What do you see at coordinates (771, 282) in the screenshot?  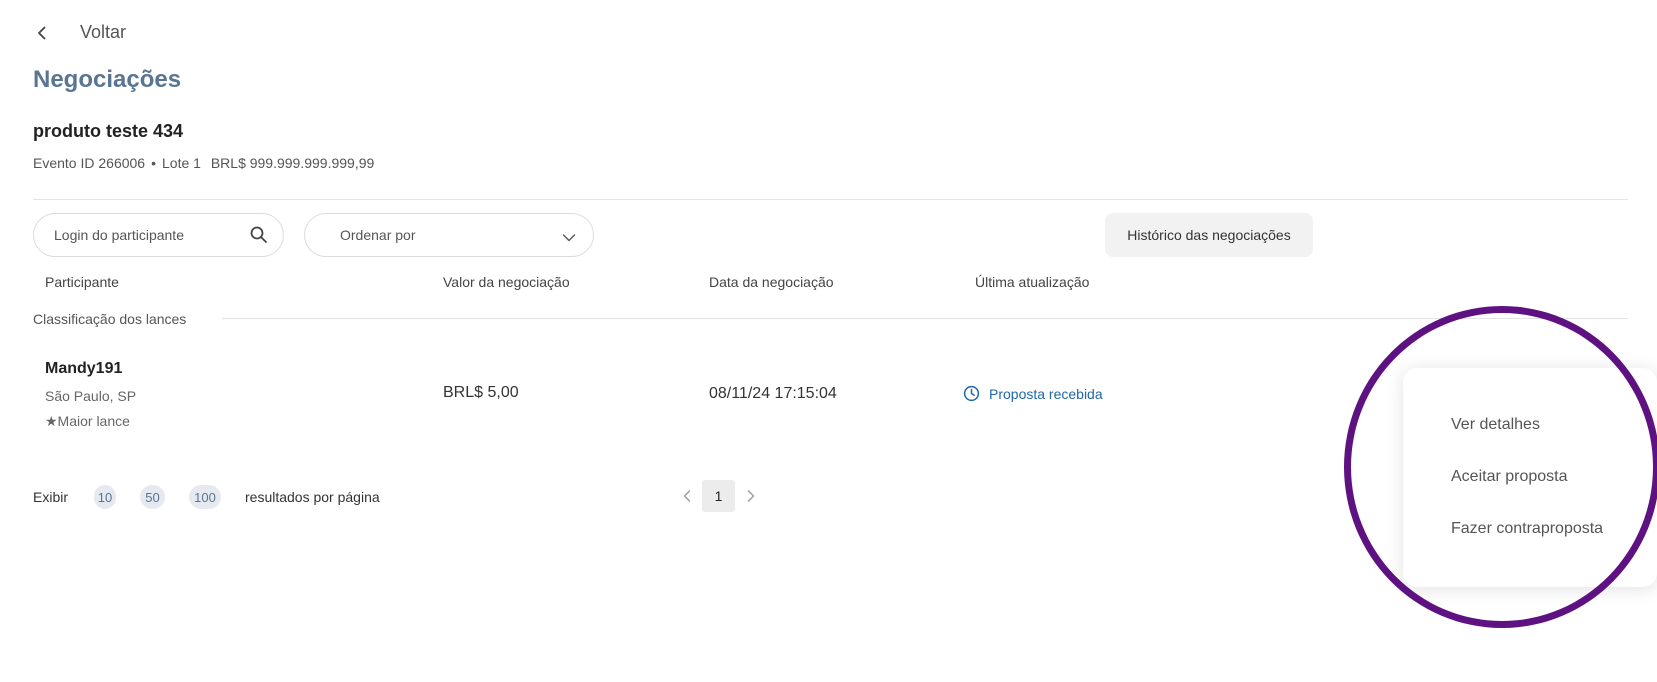 I see `column-header-date: Data da negociação` at bounding box center [771, 282].